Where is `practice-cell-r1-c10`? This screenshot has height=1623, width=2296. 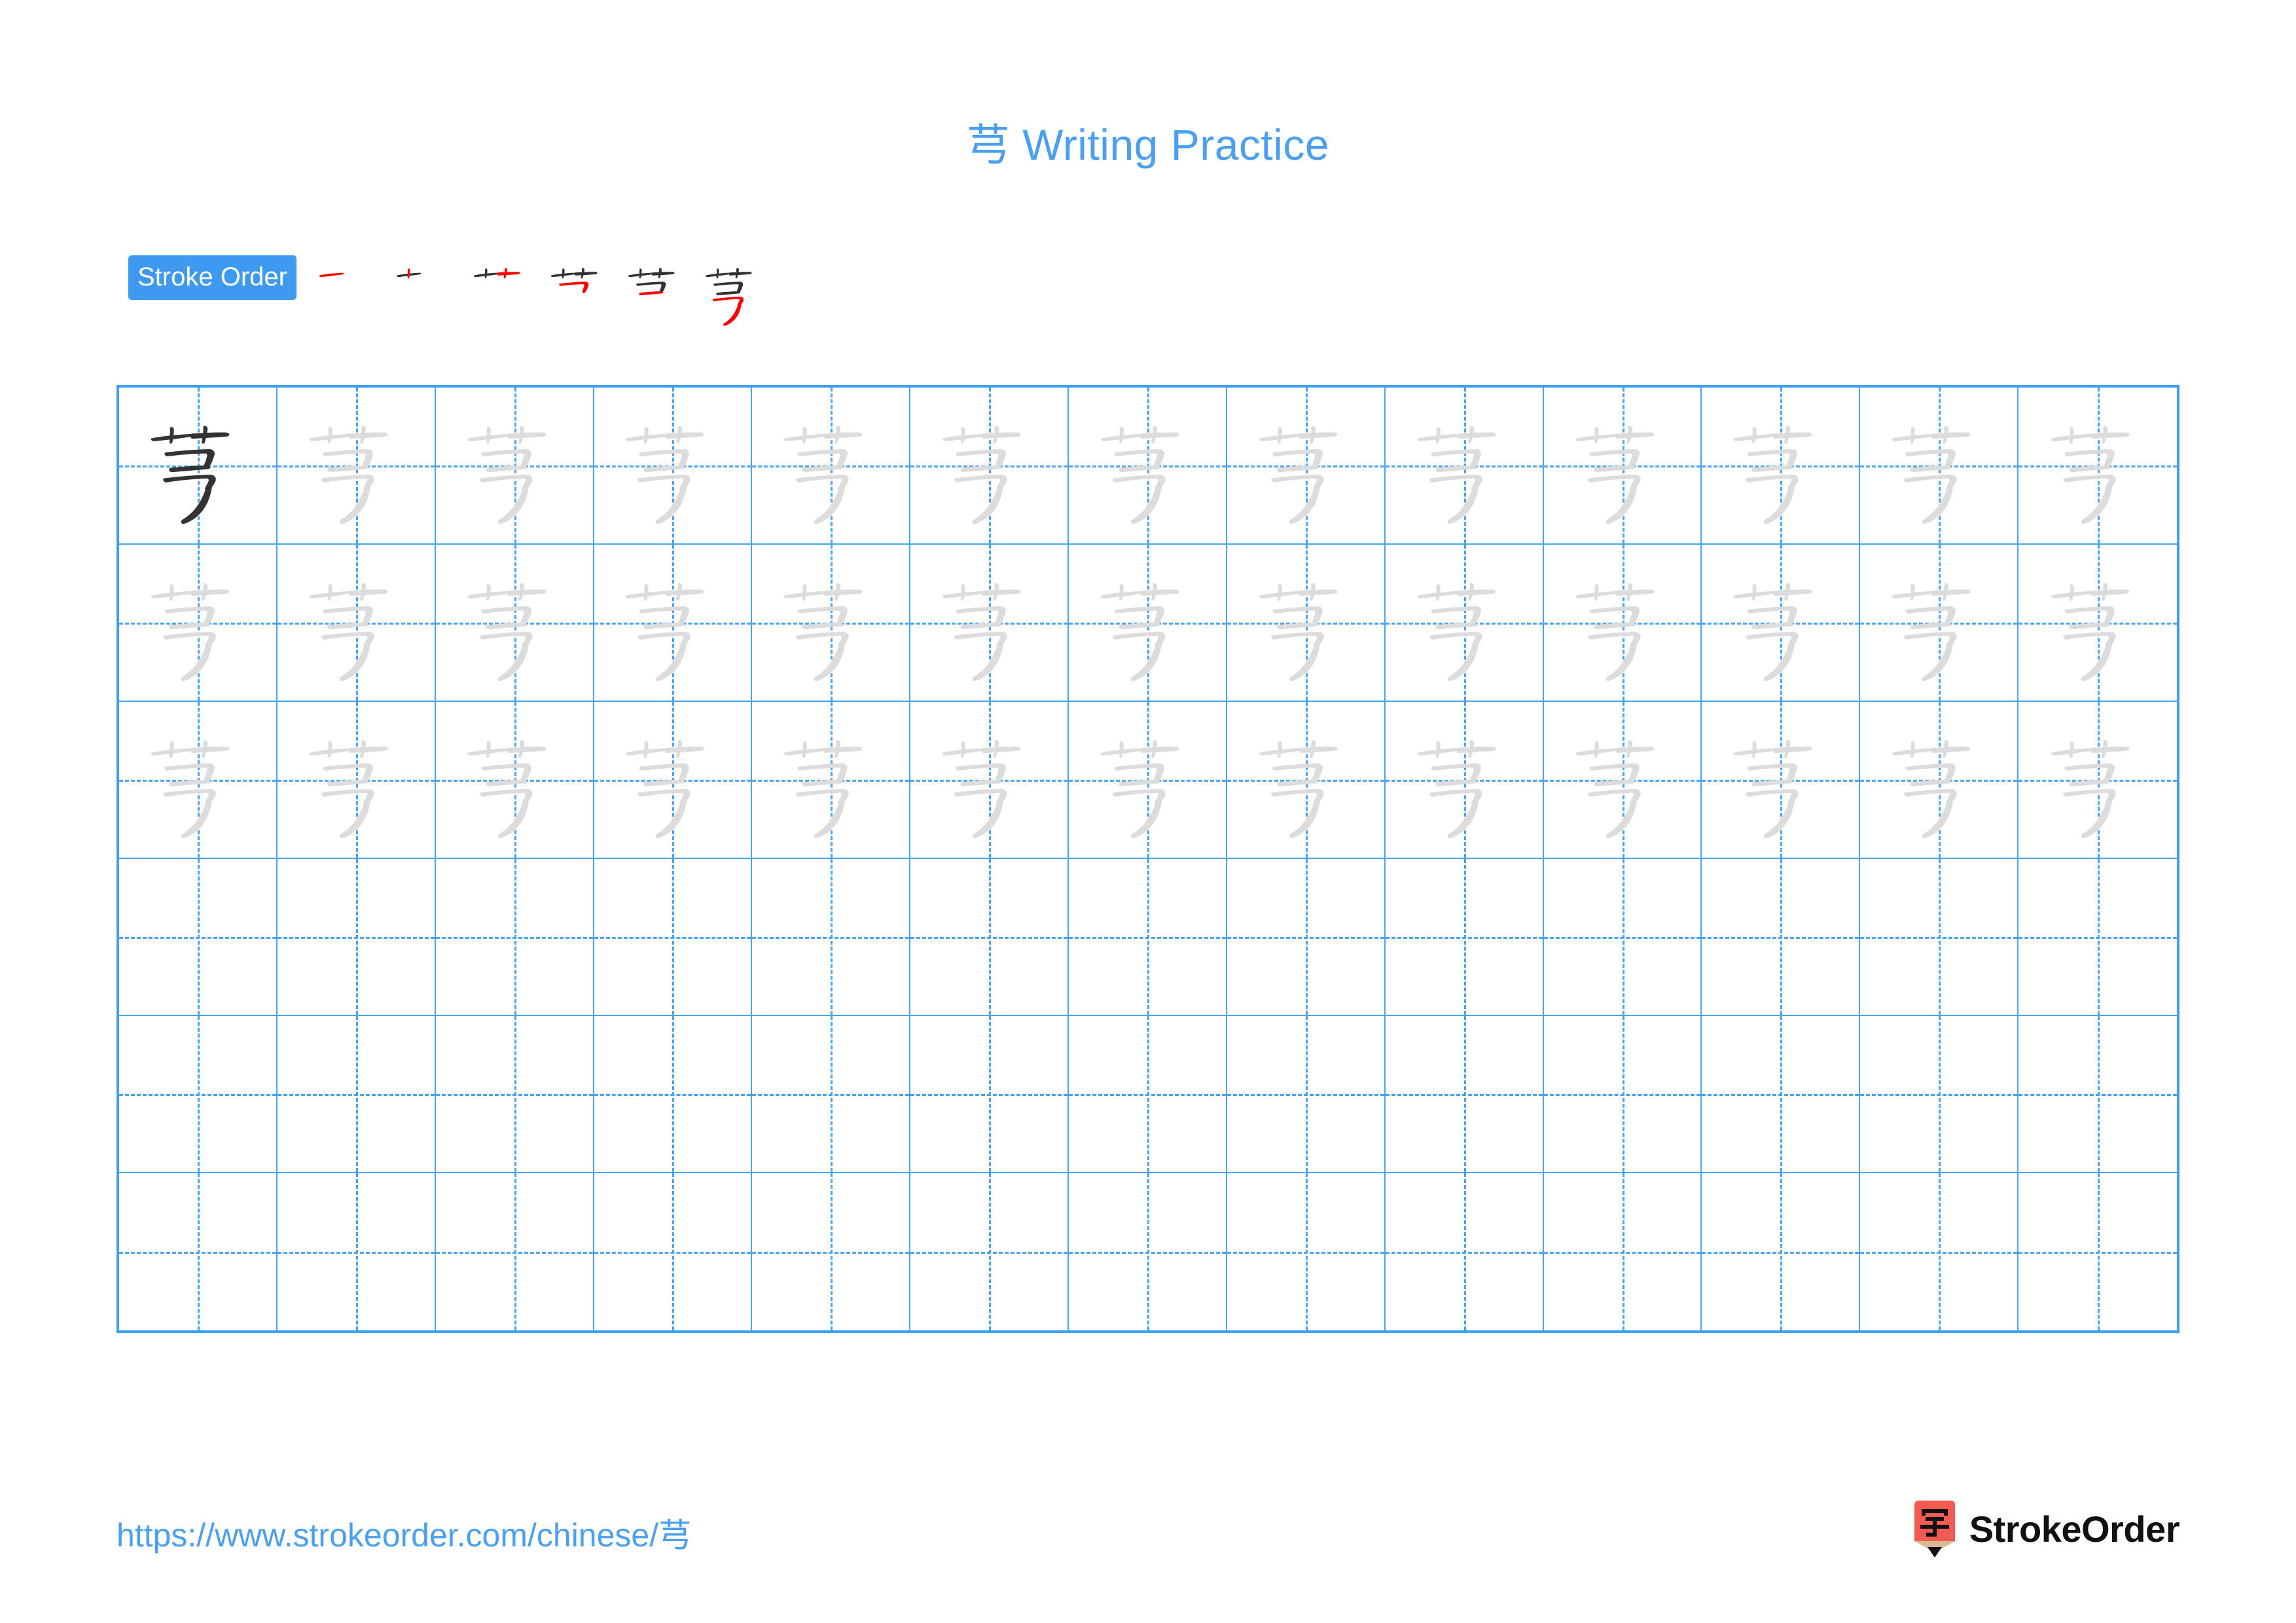 practice-cell-r1-c10 is located at coordinates (1622, 466).